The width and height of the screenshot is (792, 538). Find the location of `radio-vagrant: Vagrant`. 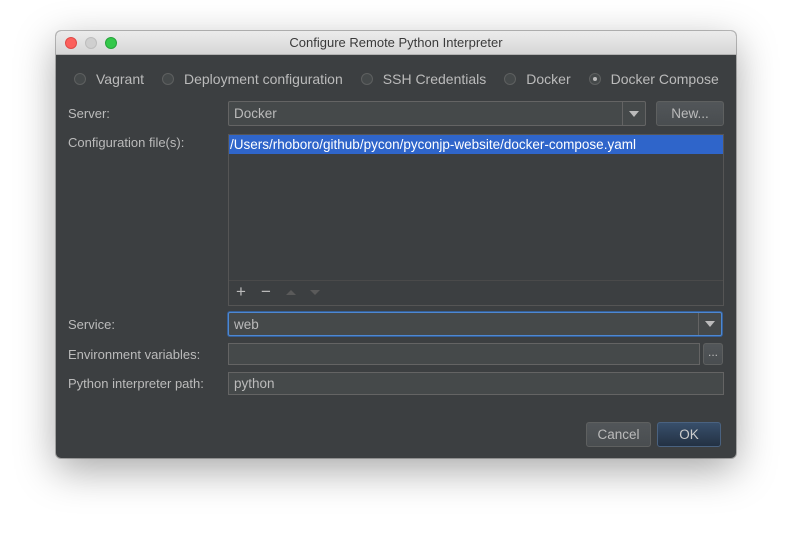

radio-vagrant: Vagrant is located at coordinates (109, 79).